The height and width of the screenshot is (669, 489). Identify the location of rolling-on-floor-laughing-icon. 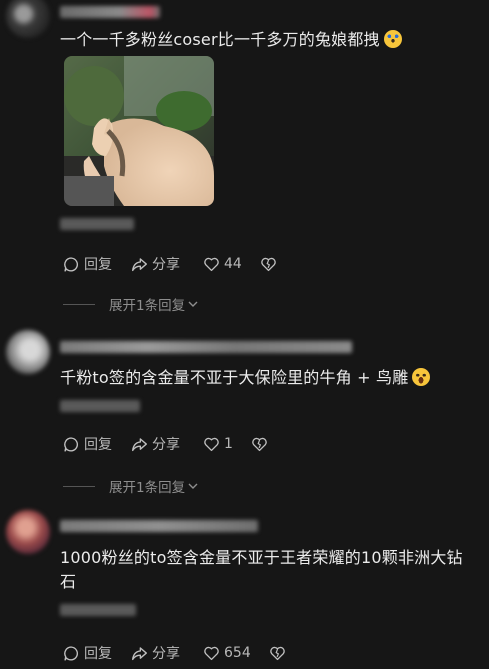
(392, 39).